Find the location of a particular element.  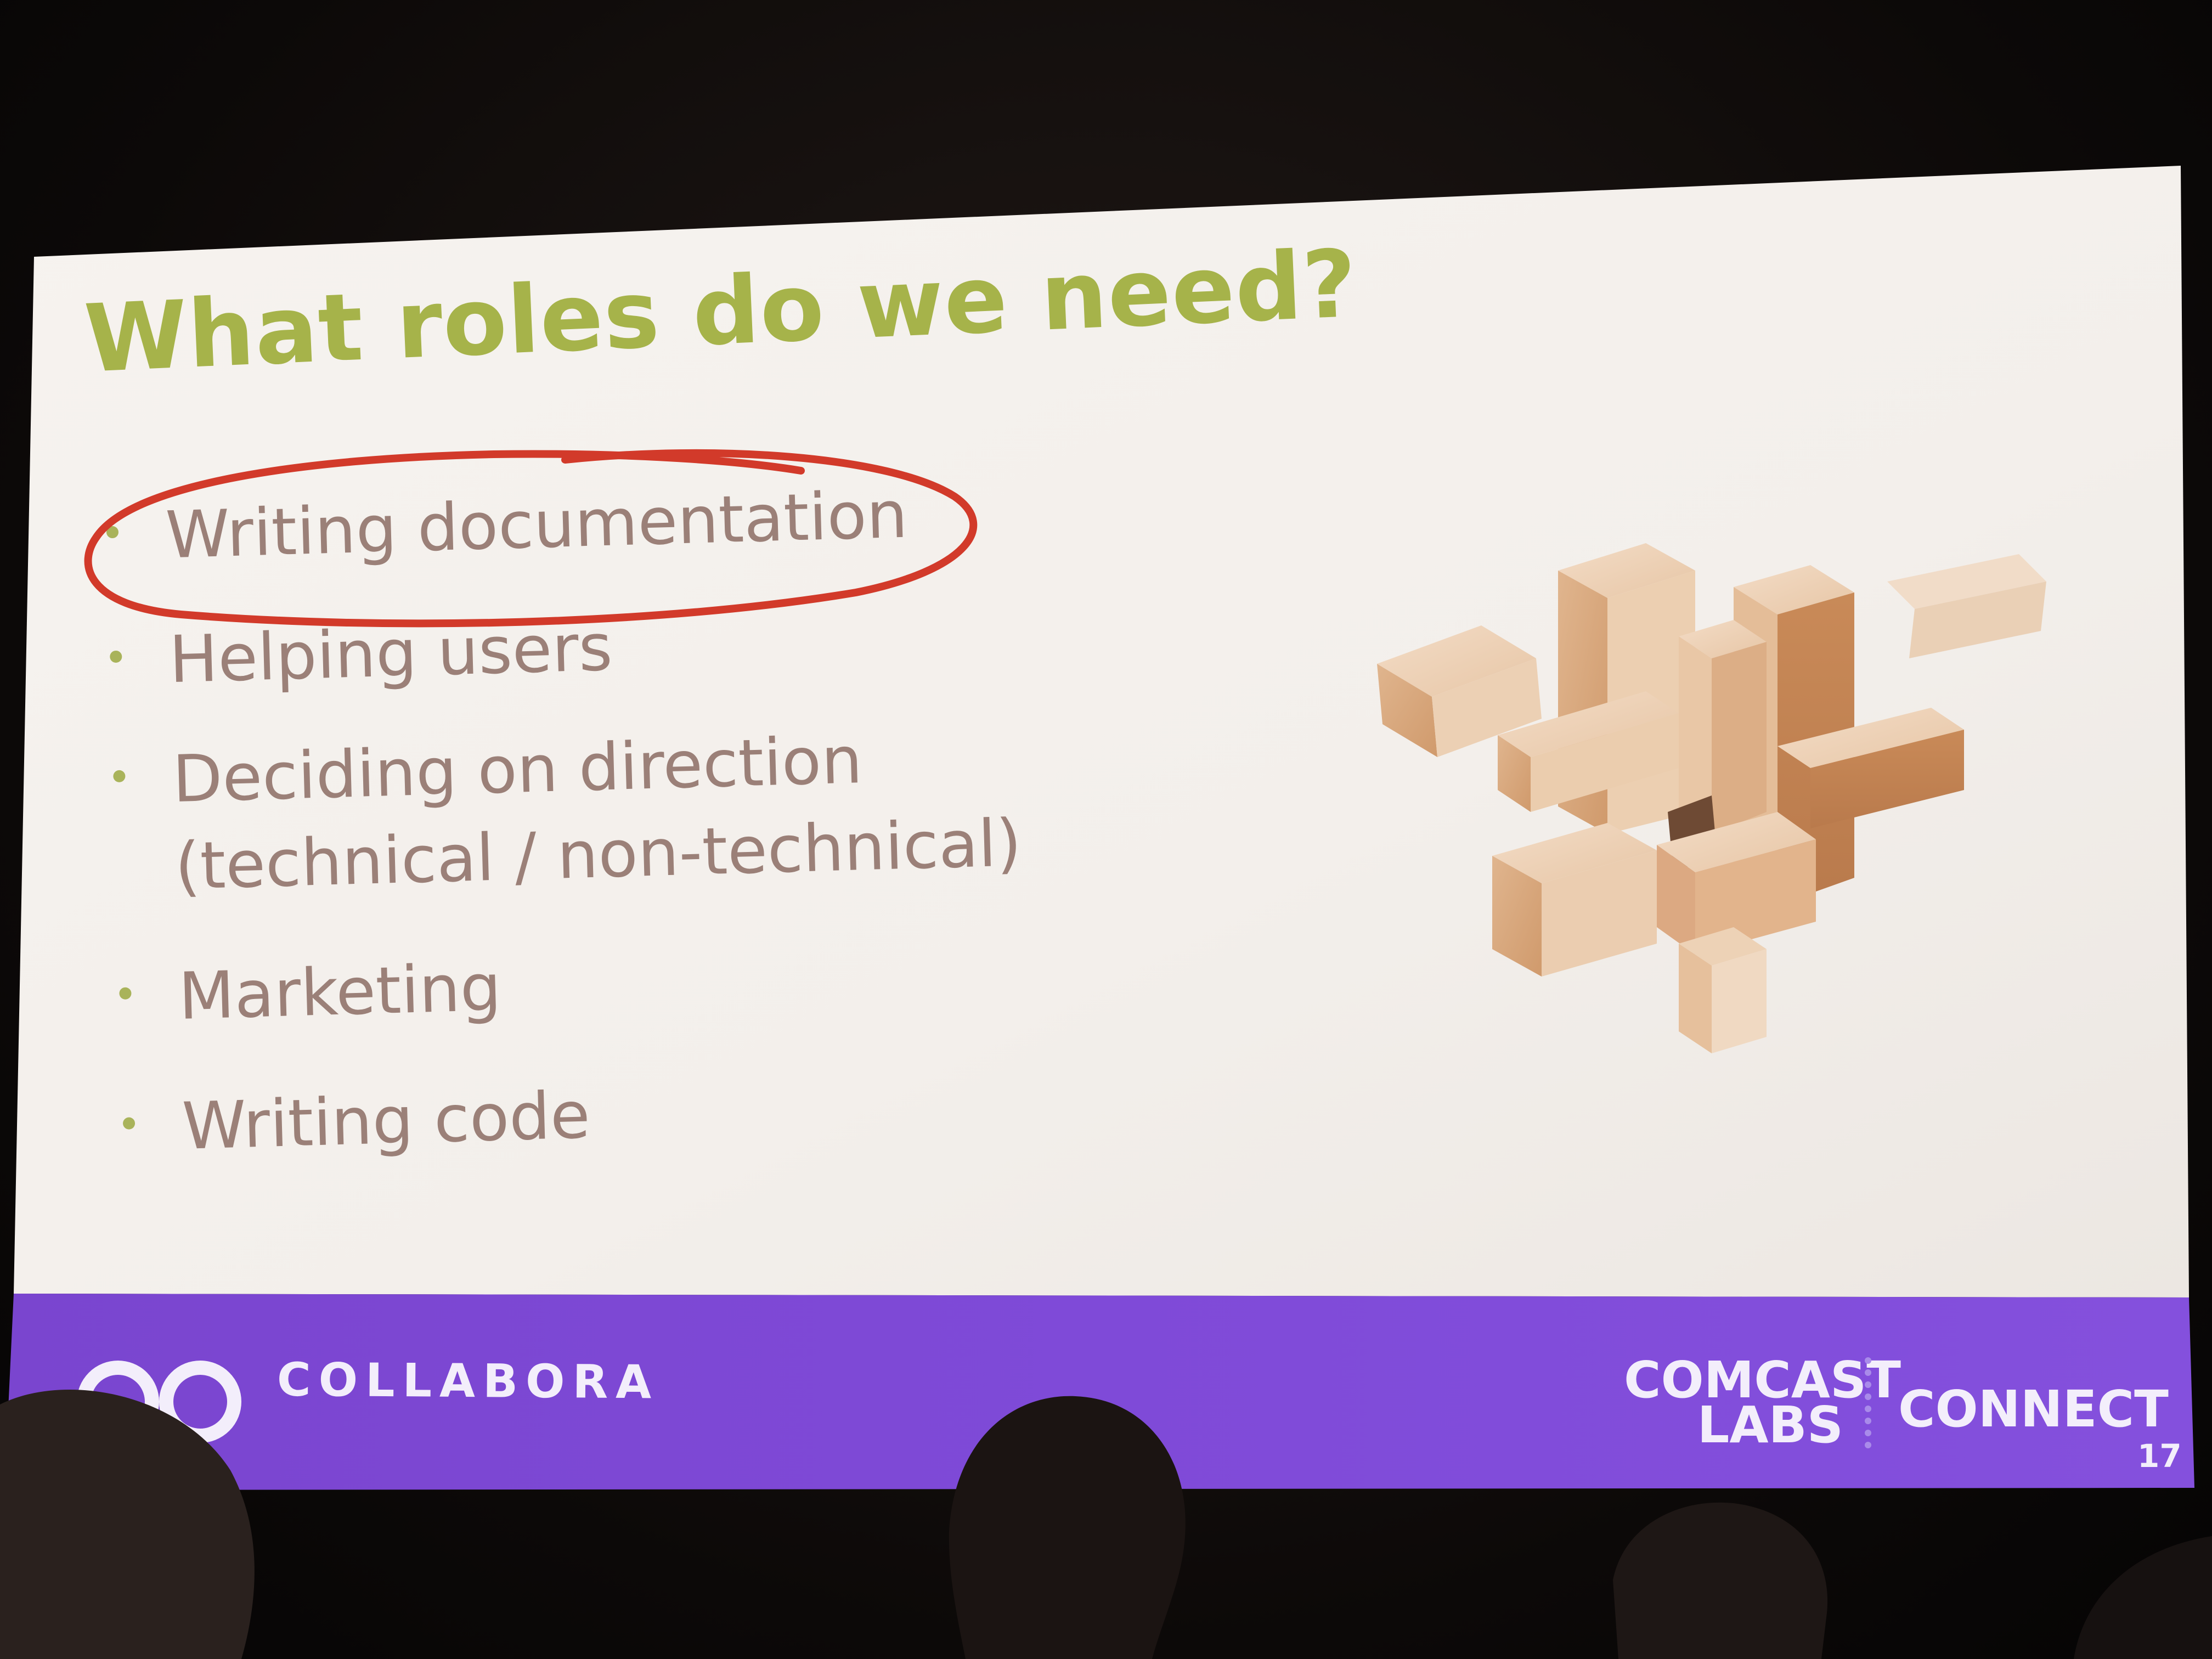

page-number: 17 is located at coordinates (2159, 1456).